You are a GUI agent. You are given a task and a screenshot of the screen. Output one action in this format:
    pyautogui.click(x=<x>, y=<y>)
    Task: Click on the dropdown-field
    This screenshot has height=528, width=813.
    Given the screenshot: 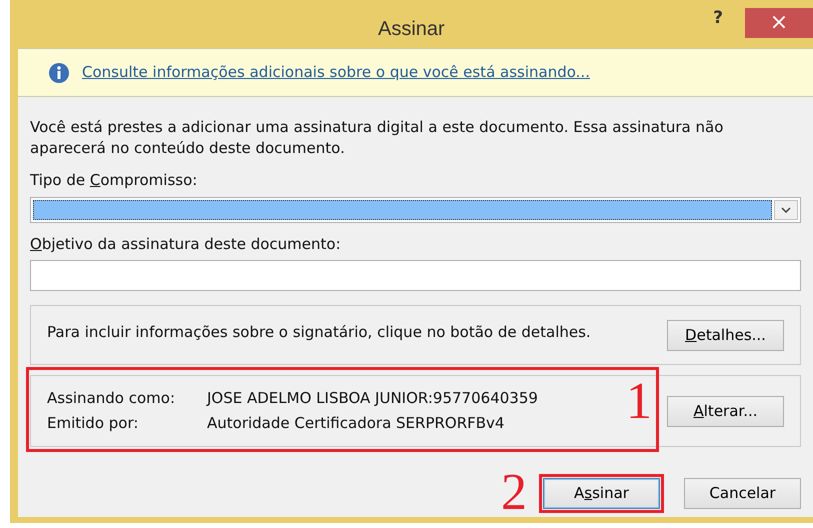 What is the action you would take?
    pyautogui.click(x=415, y=209)
    